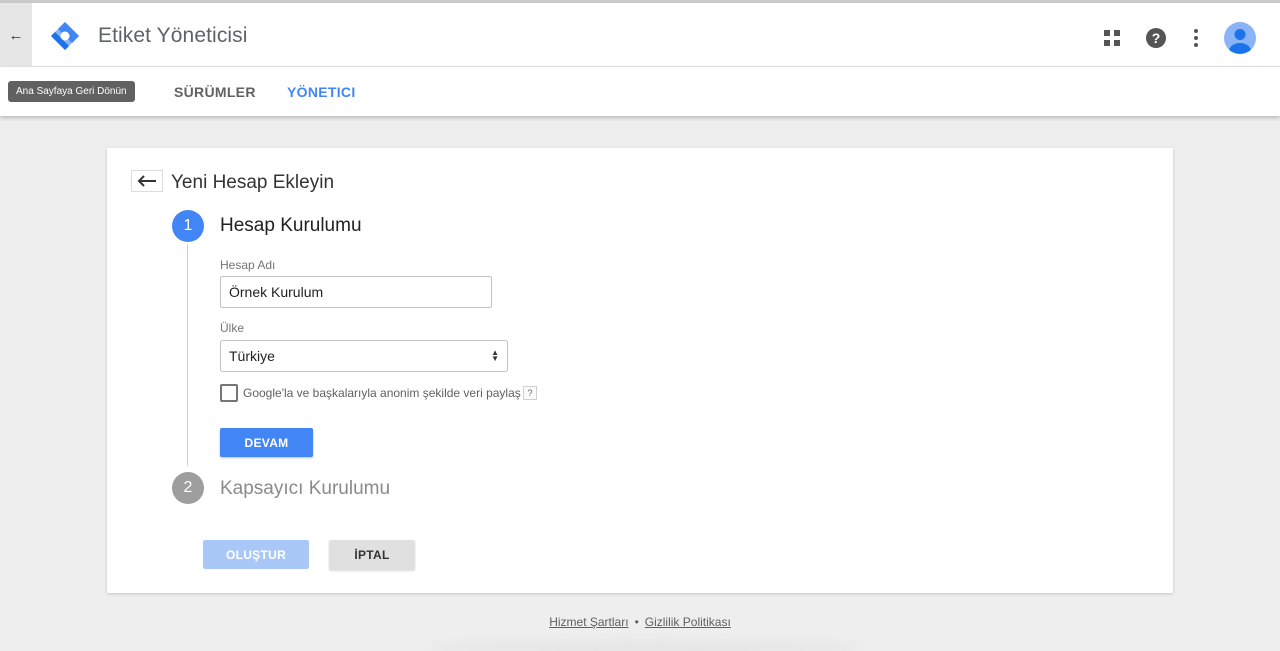 Image resolution: width=1280 pixels, height=651 pixels. What do you see at coordinates (266, 442) in the screenshot?
I see `continue-button: DEVAM` at bounding box center [266, 442].